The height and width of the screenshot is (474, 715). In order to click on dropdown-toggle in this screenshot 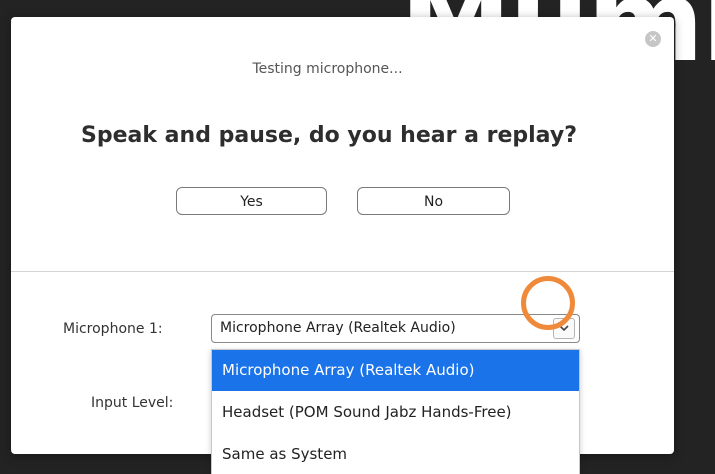, I will do `click(564, 328)`.